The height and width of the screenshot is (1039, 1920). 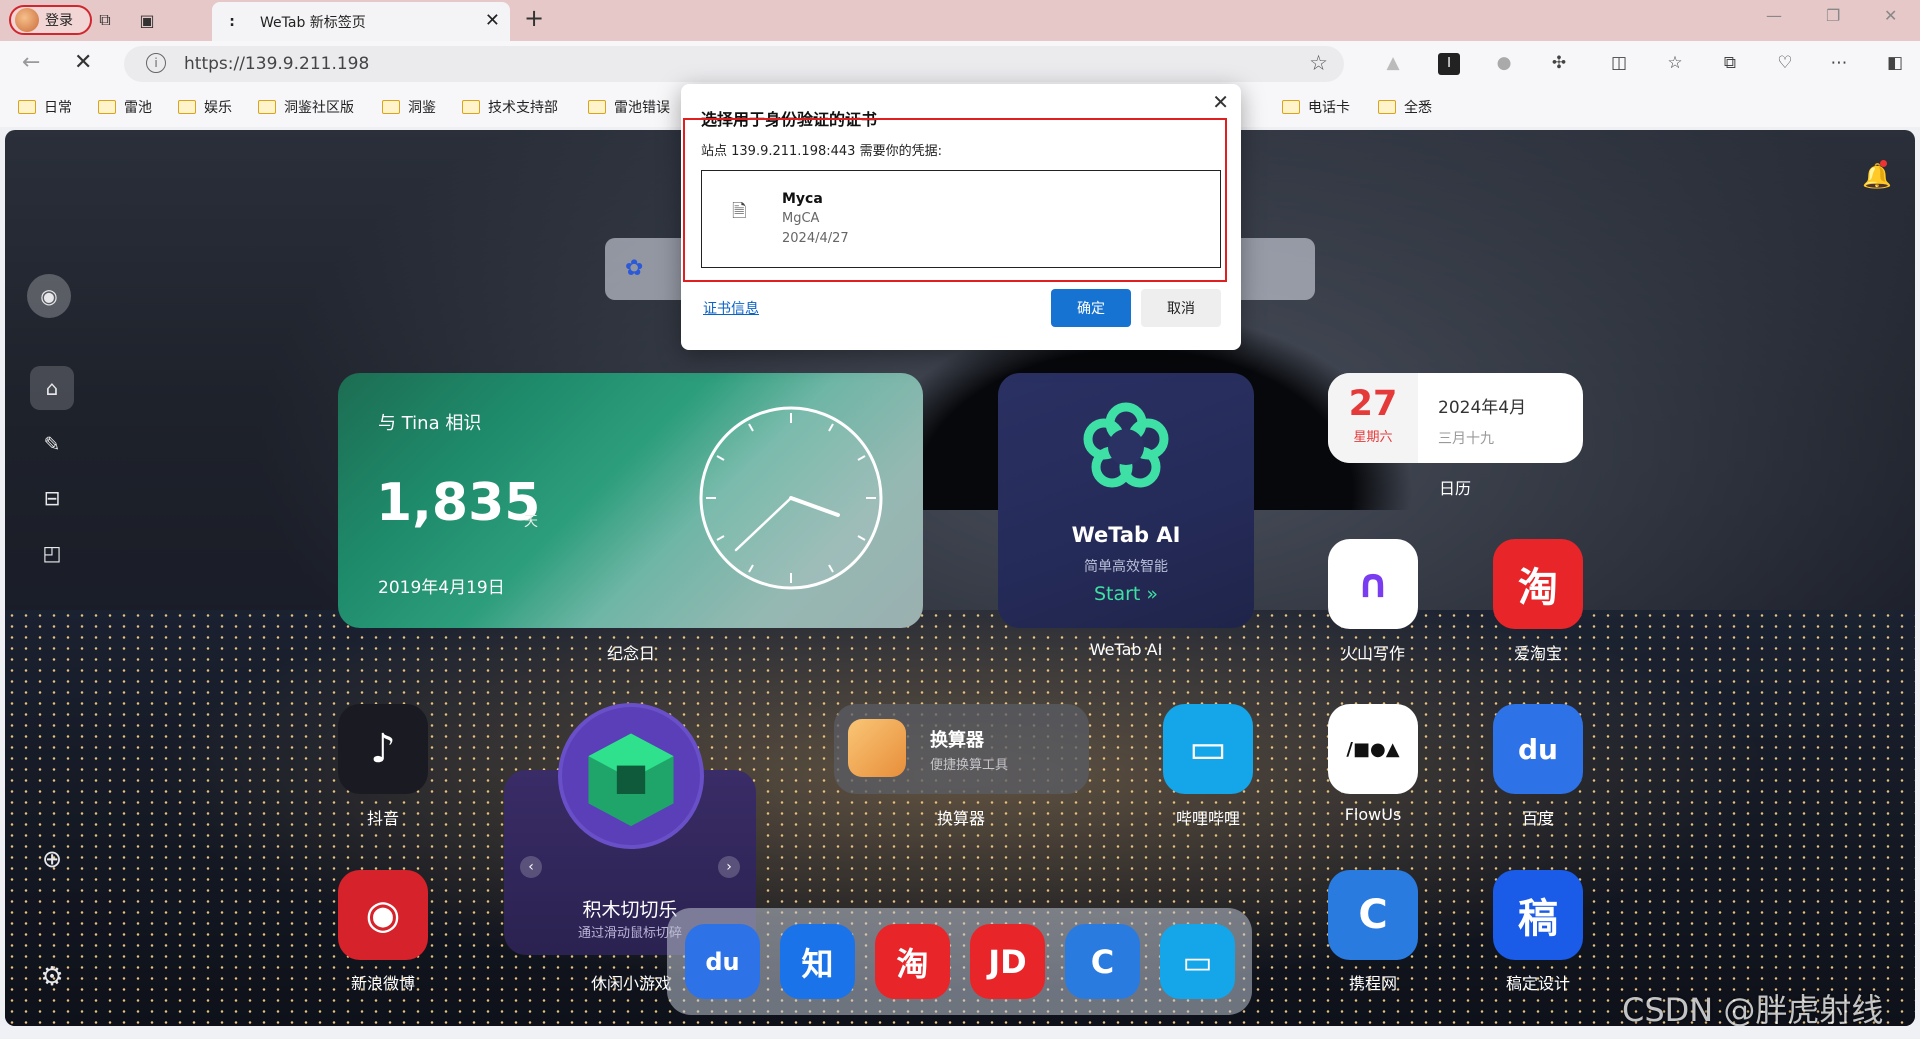 What do you see at coordinates (1454, 488) in the screenshot?
I see `calendar-label: 日历` at bounding box center [1454, 488].